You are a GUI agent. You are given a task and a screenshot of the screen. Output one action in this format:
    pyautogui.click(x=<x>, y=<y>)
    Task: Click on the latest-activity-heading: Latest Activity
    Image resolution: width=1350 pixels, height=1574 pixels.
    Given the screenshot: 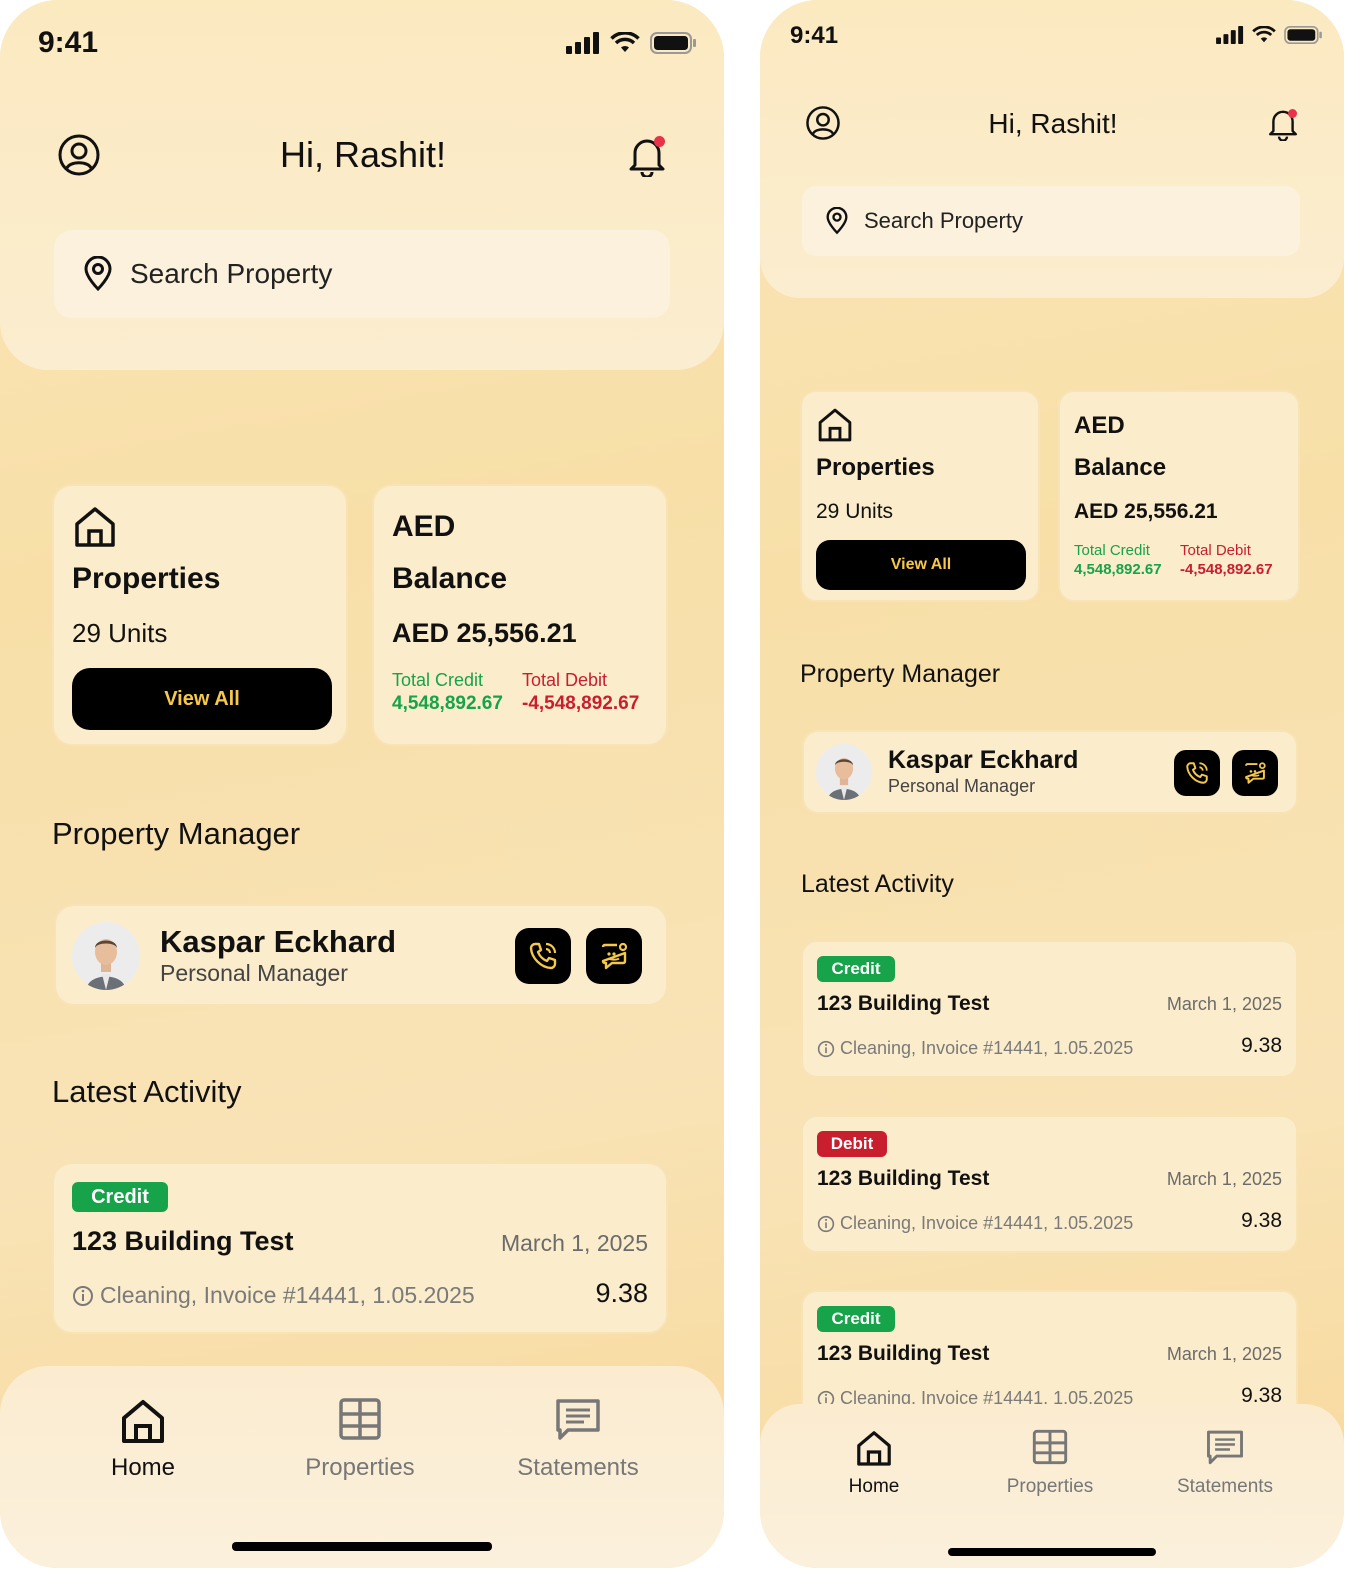 What is the action you would take?
    pyautogui.click(x=877, y=884)
    